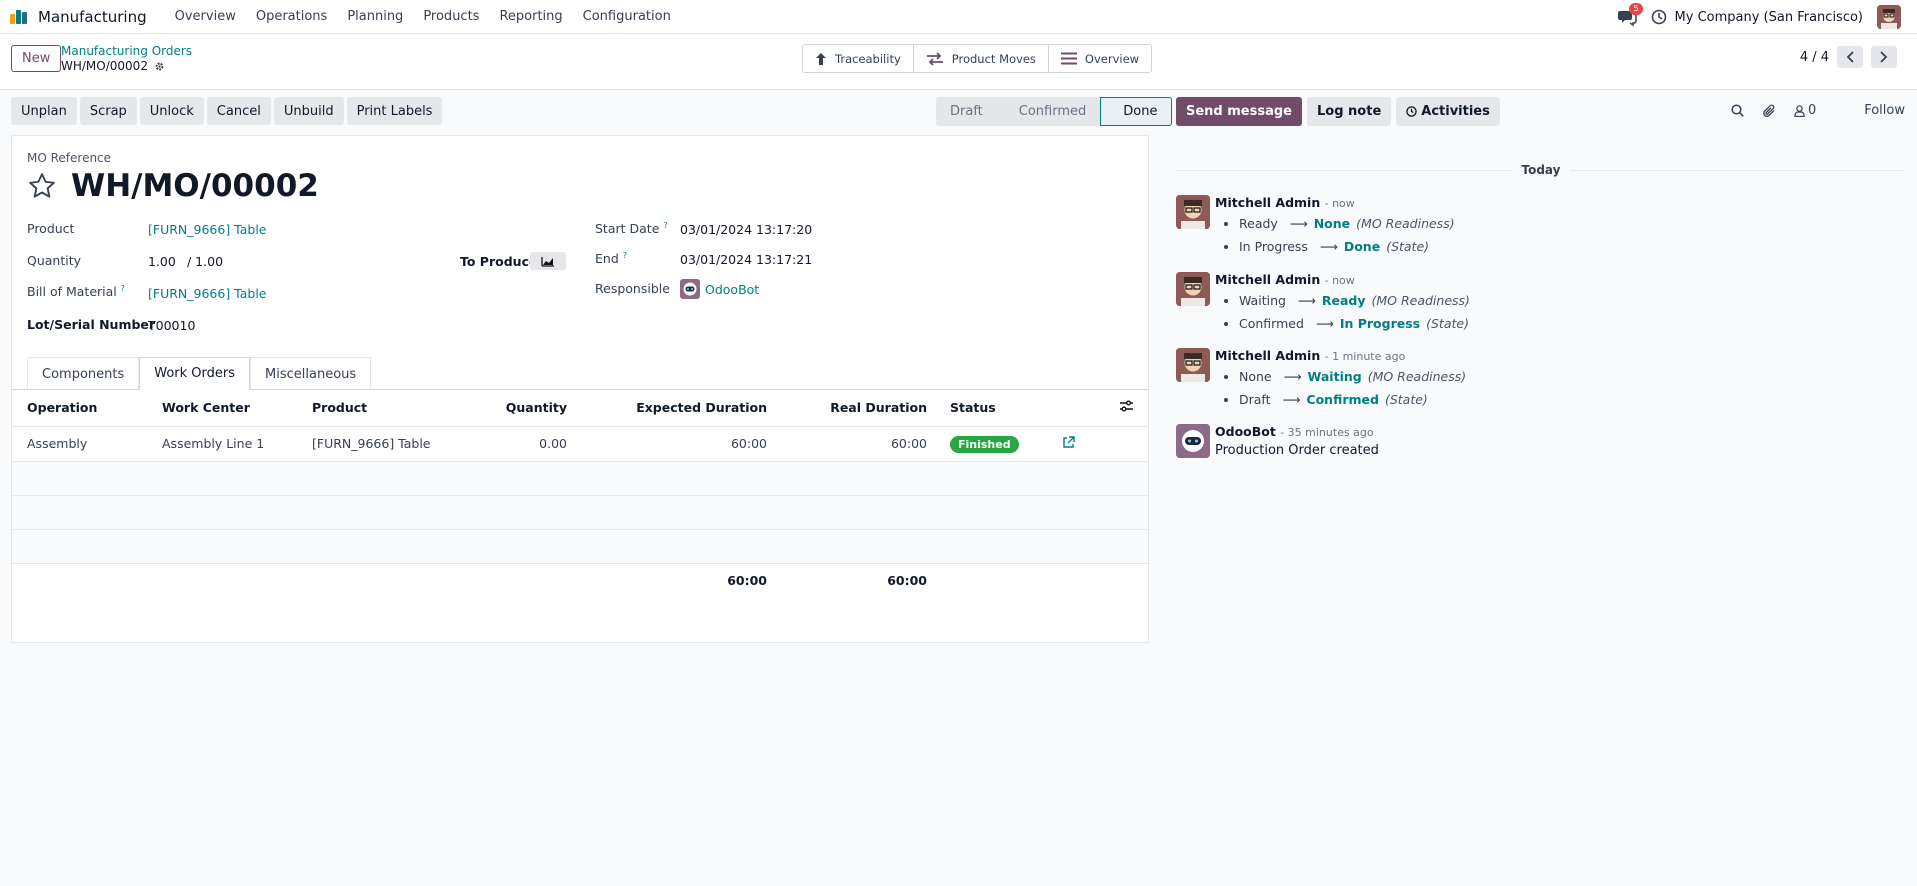 Image resolution: width=1917 pixels, height=886 pixels. I want to click on manufacturing-app-icon, so click(19, 16).